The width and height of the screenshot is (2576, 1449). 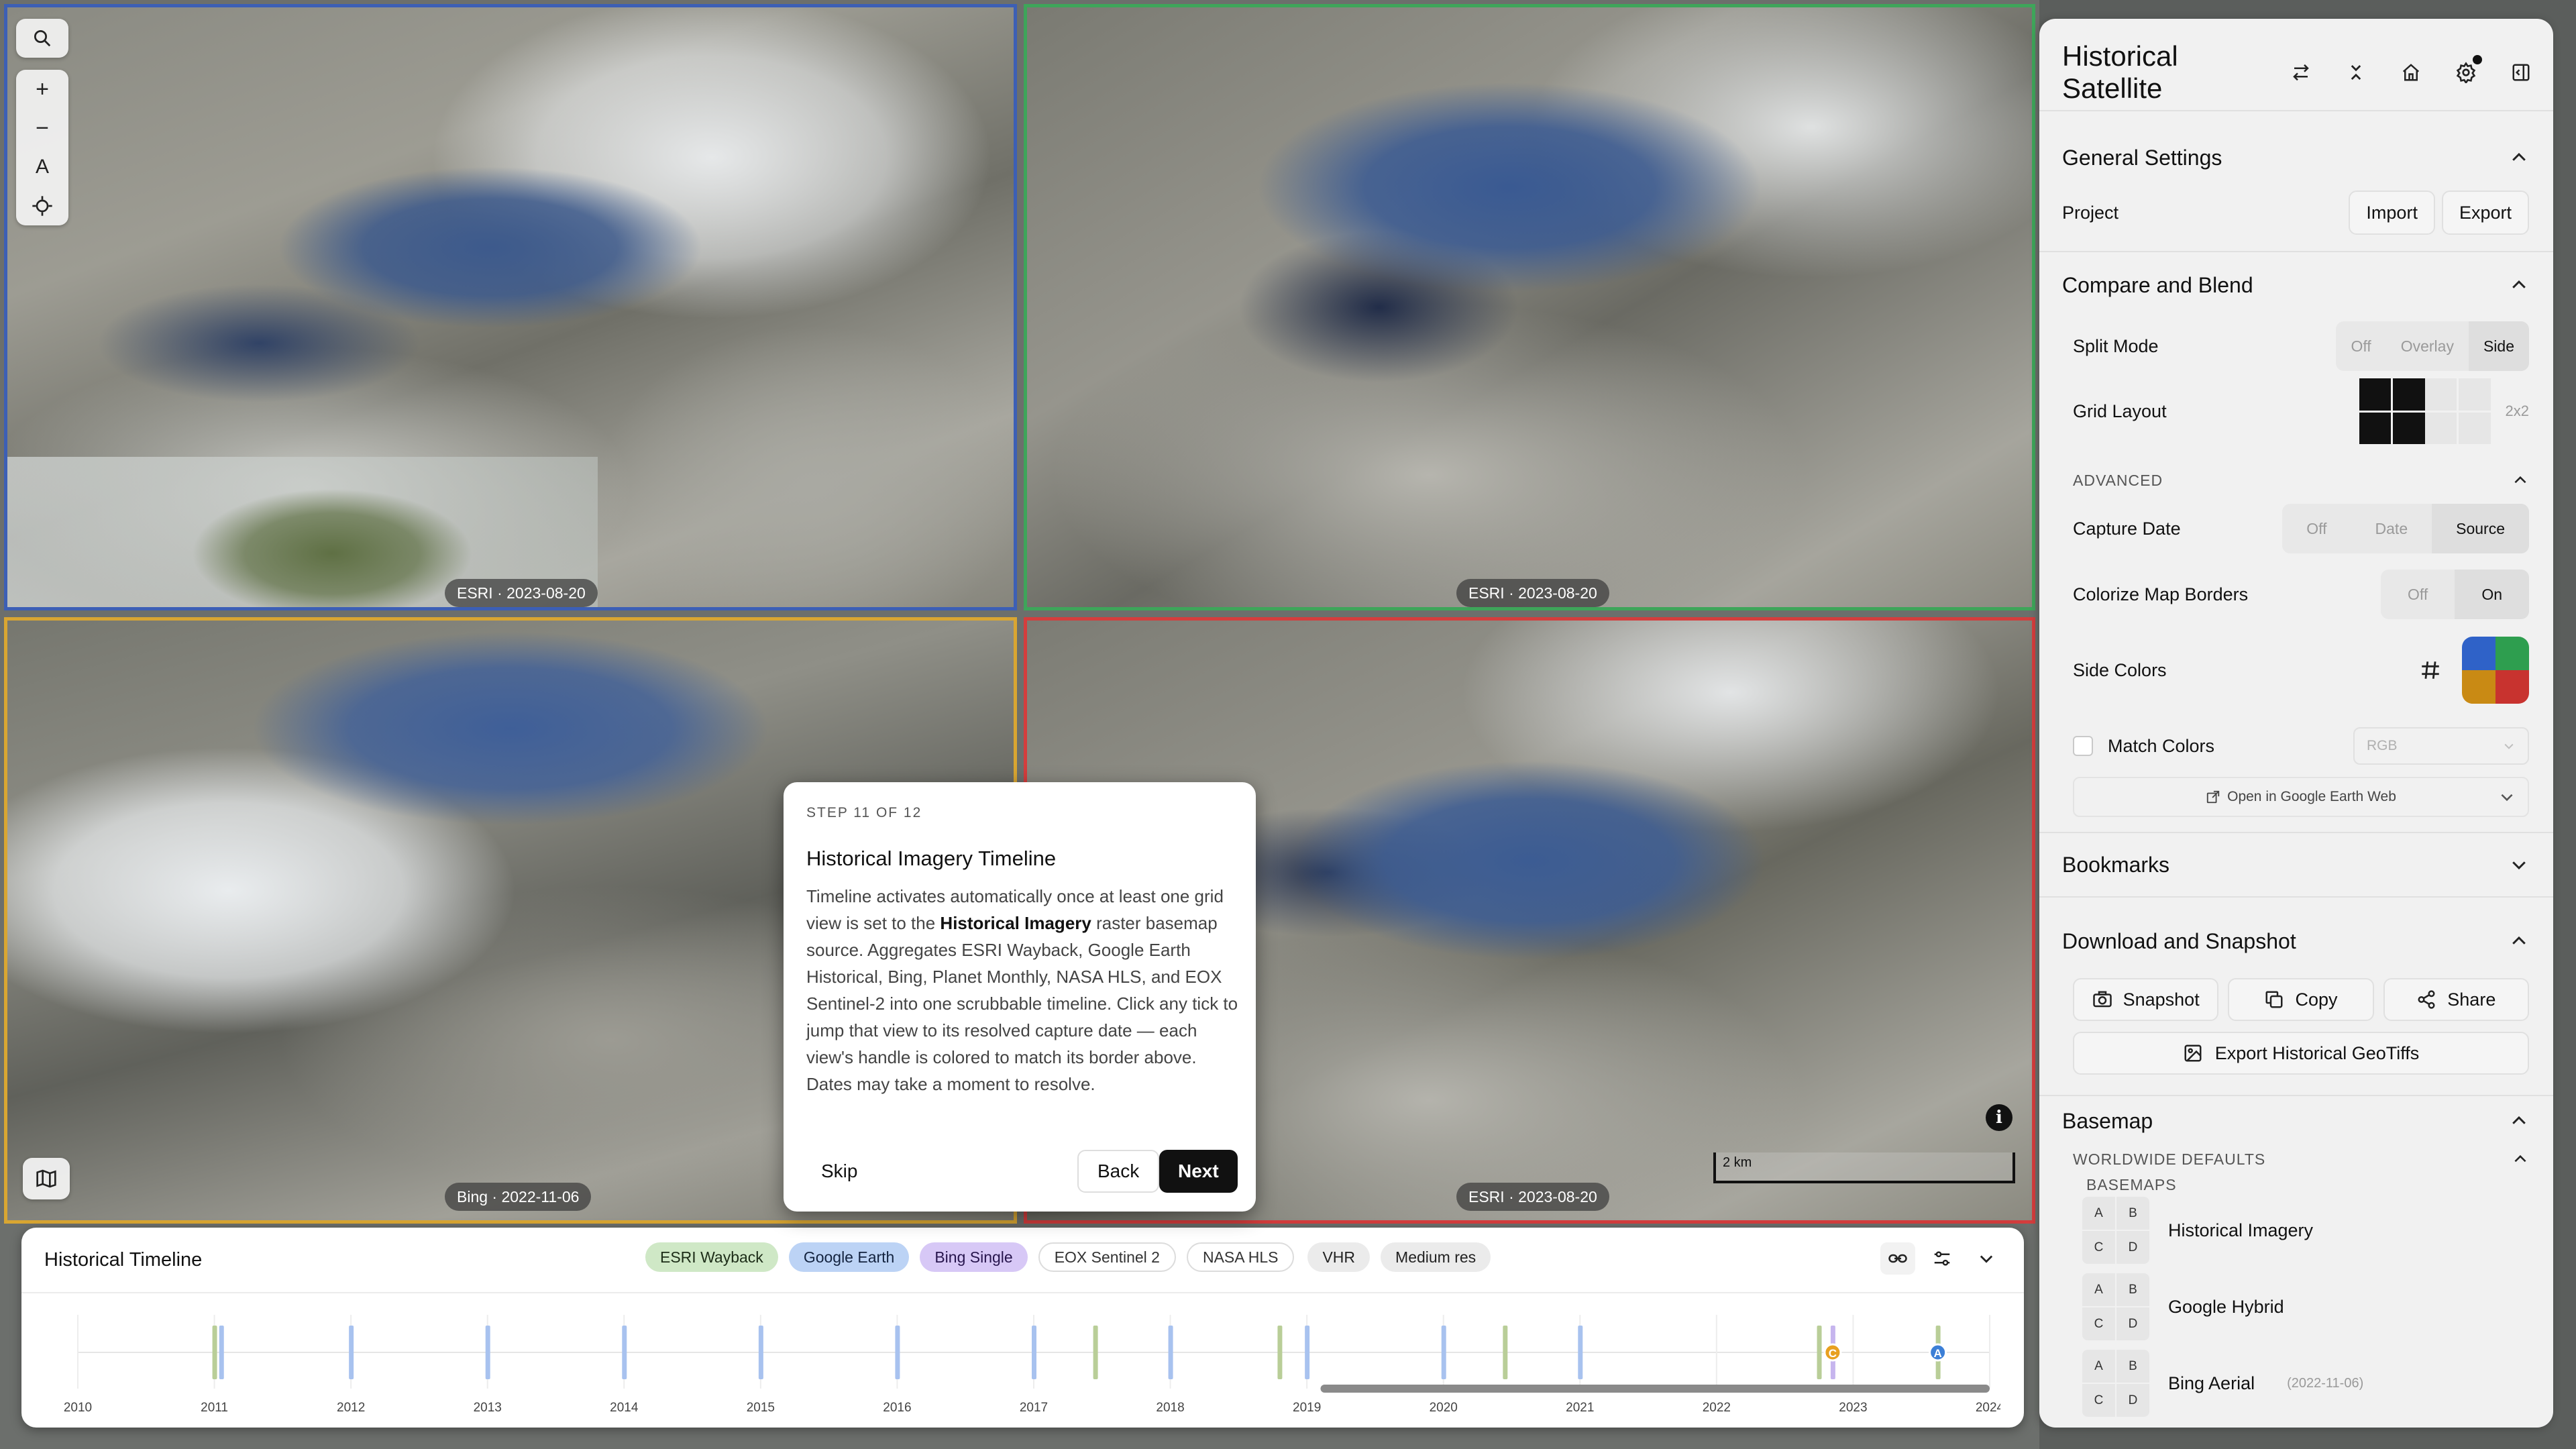 I want to click on basemap-toggle-button, so click(x=46, y=1178).